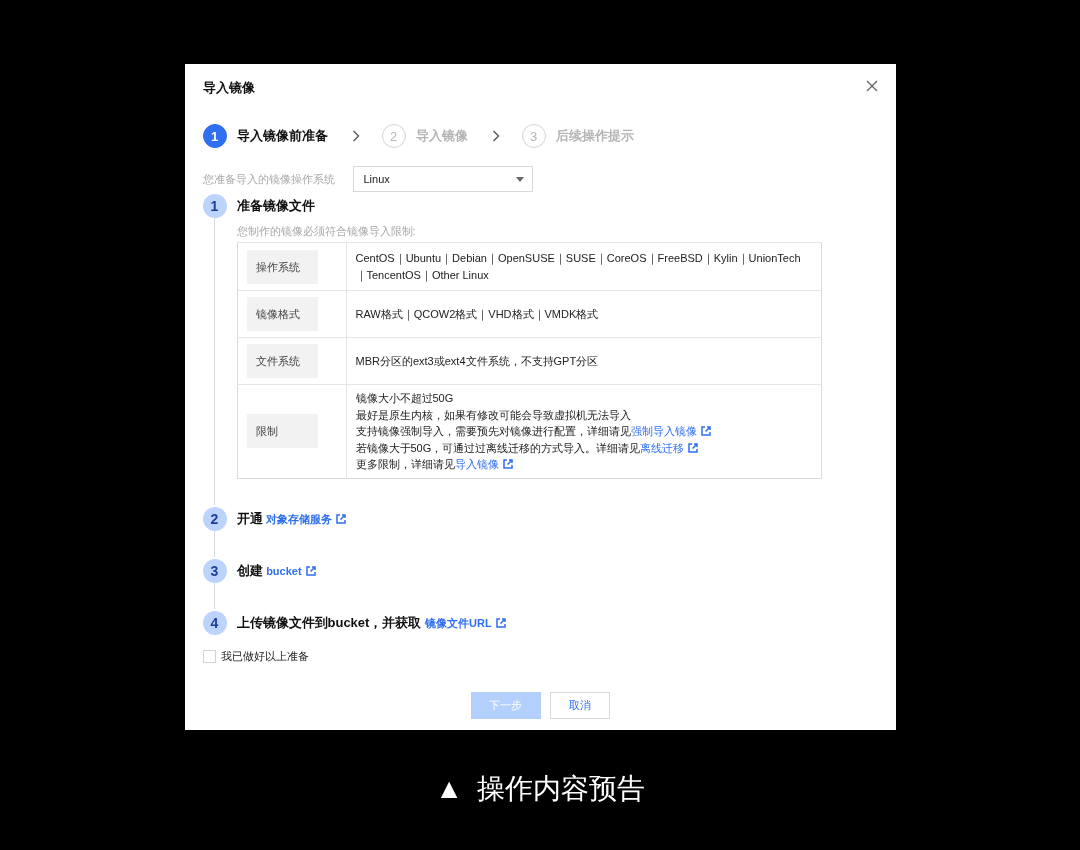 The image size is (1080, 850). What do you see at coordinates (268, 179) in the screenshot?
I see `field-label: 您准备导入的镜像操作系统` at bounding box center [268, 179].